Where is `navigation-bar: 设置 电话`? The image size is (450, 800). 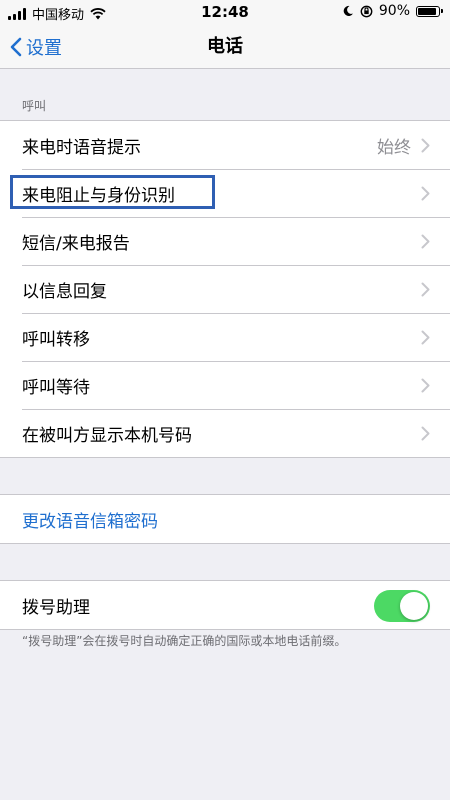 navigation-bar: 设置 电话 is located at coordinates (225, 46).